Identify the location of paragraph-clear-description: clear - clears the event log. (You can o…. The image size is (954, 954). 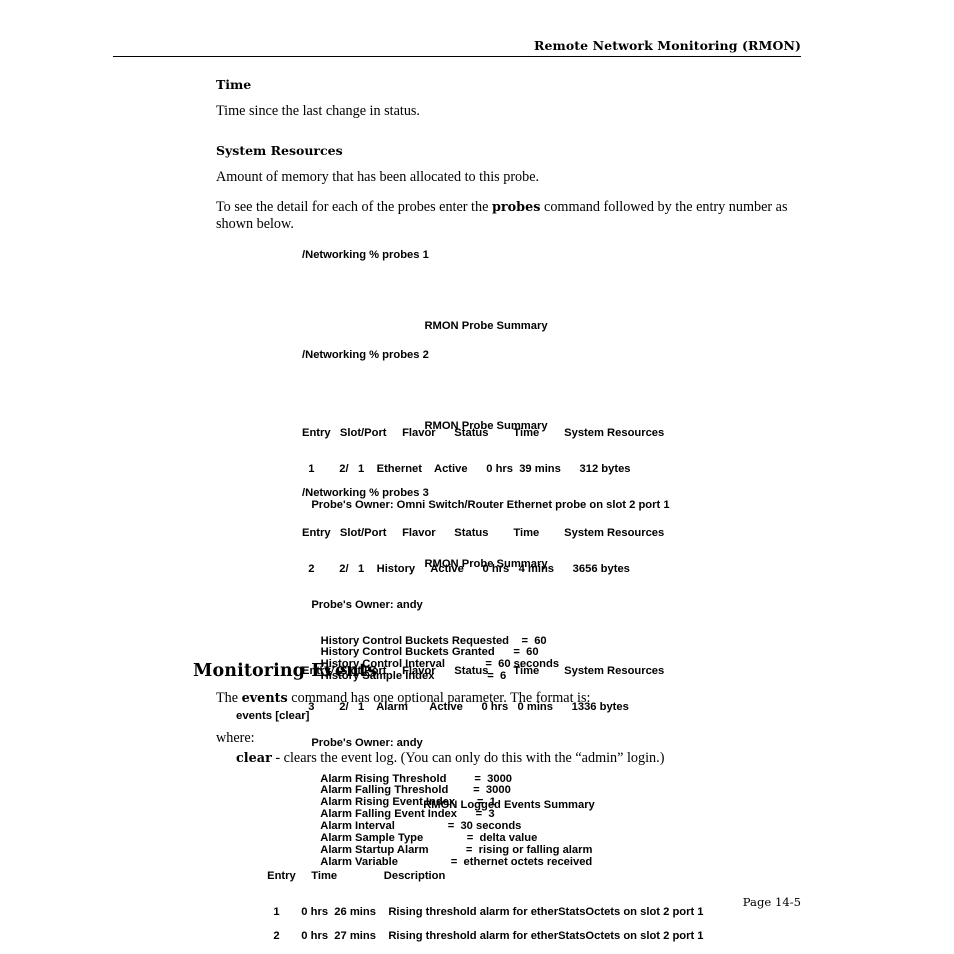
(519, 758).